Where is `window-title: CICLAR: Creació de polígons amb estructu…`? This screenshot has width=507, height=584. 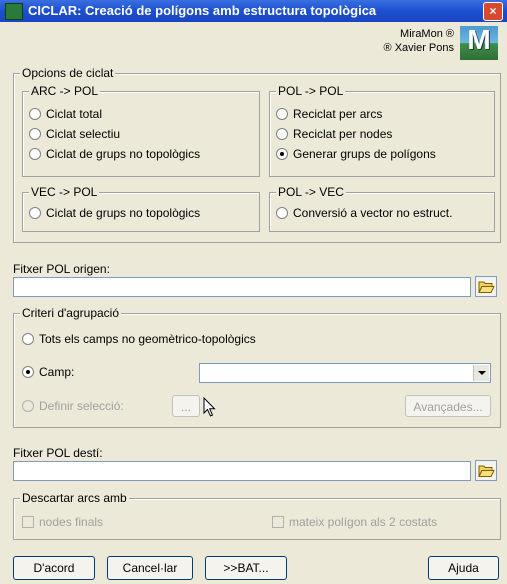
window-title: CICLAR: Creació de polígons amb estructu… is located at coordinates (202, 10).